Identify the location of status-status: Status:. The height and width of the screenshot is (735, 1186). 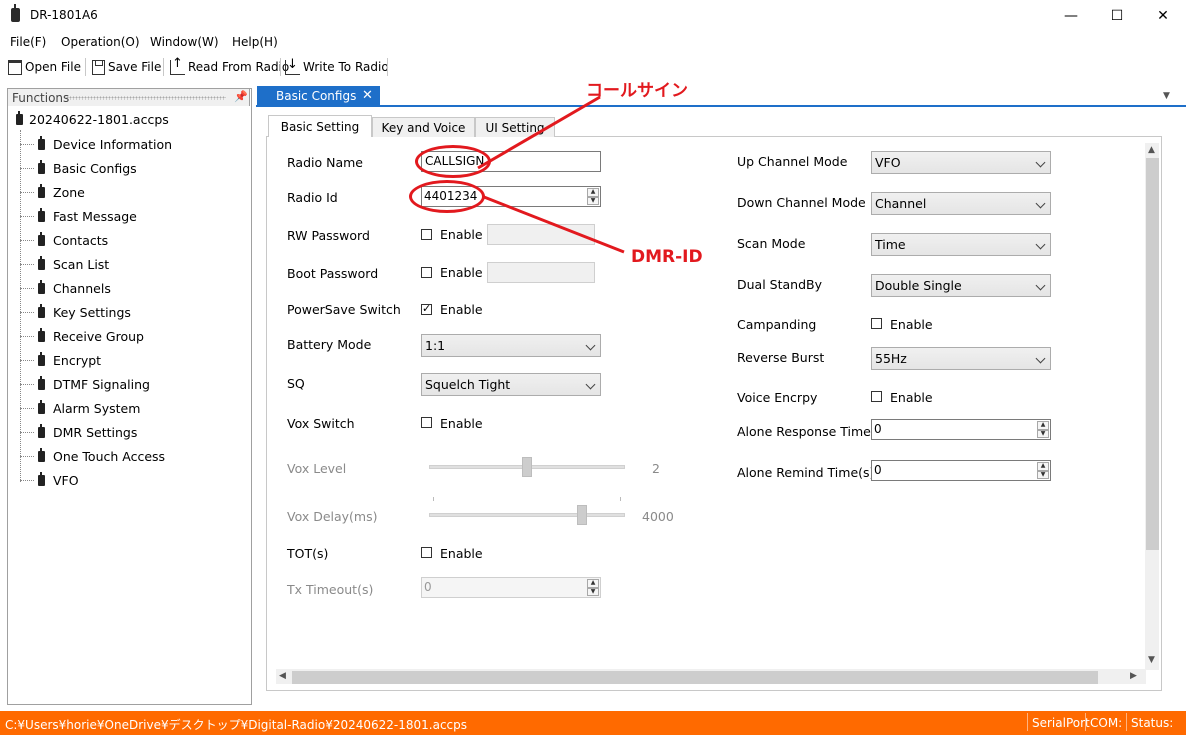
(1152, 723).